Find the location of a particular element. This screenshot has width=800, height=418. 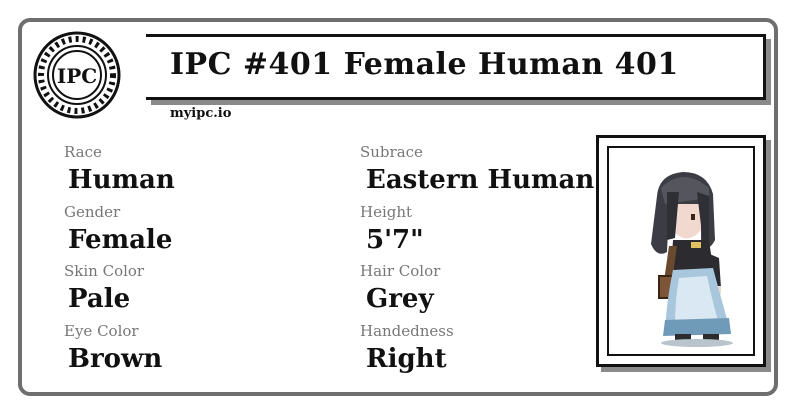

portrait-frame is located at coordinates (681, 251).